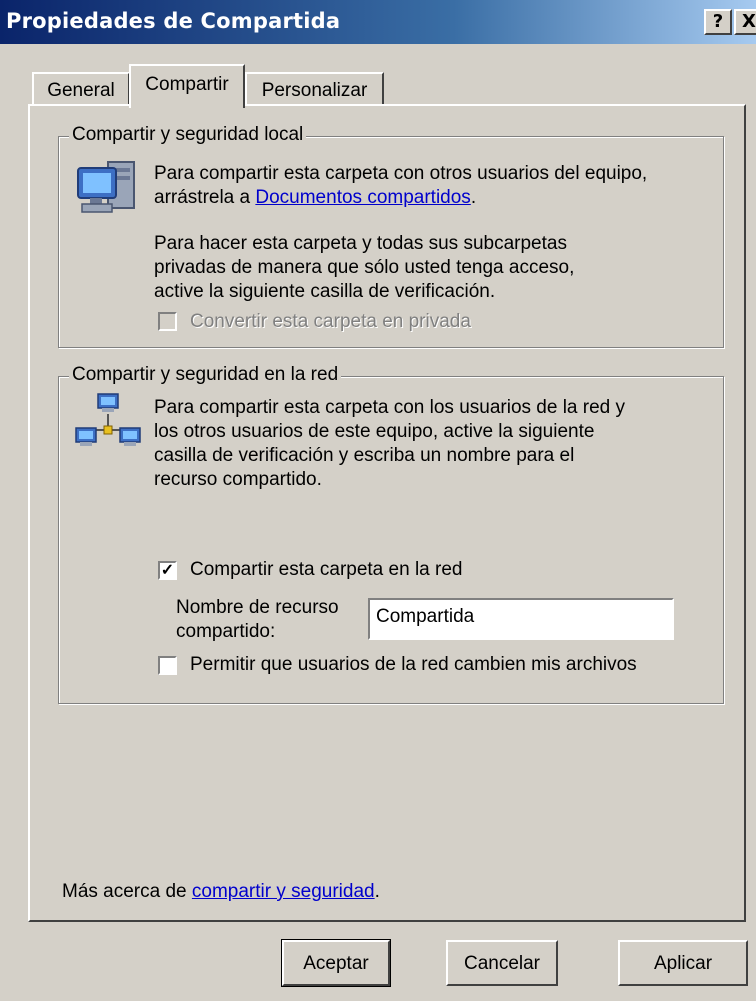 This screenshot has height=1001, width=756. What do you see at coordinates (473, 197) in the screenshot?
I see `local-line-2-suffix: .` at bounding box center [473, 197].